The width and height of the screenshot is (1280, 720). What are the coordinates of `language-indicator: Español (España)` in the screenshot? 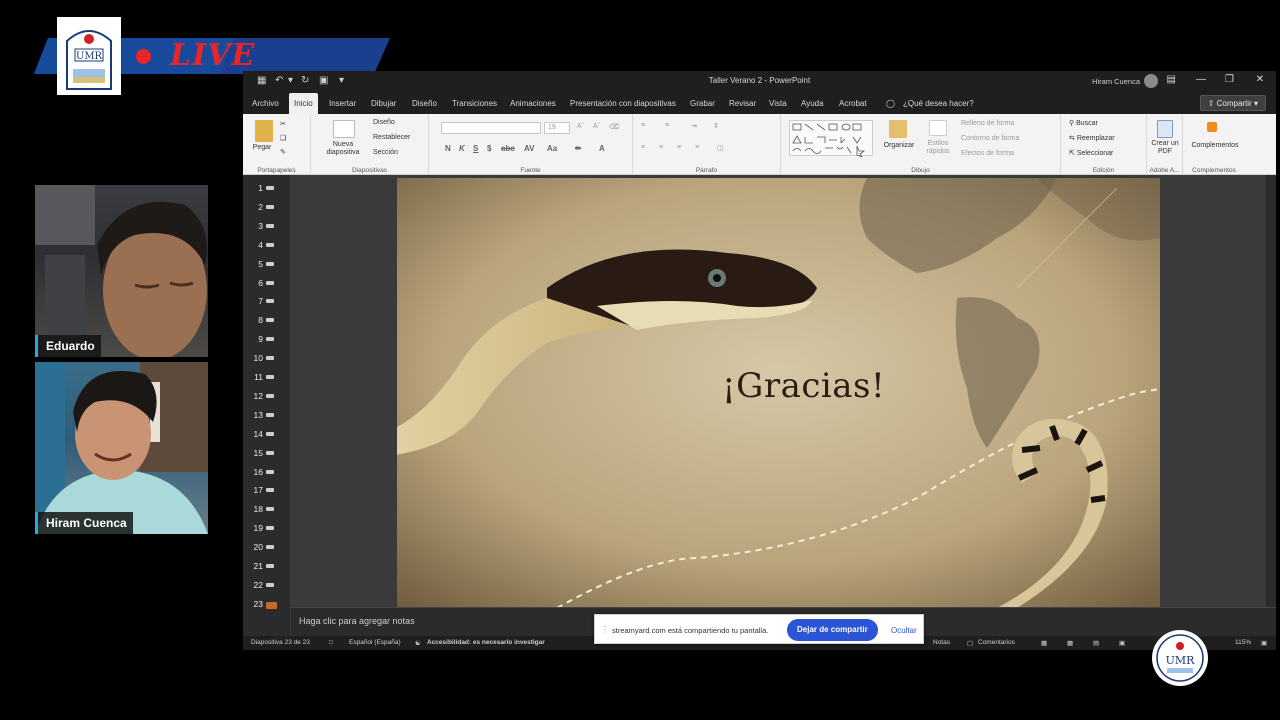 It's located at (375, 642).